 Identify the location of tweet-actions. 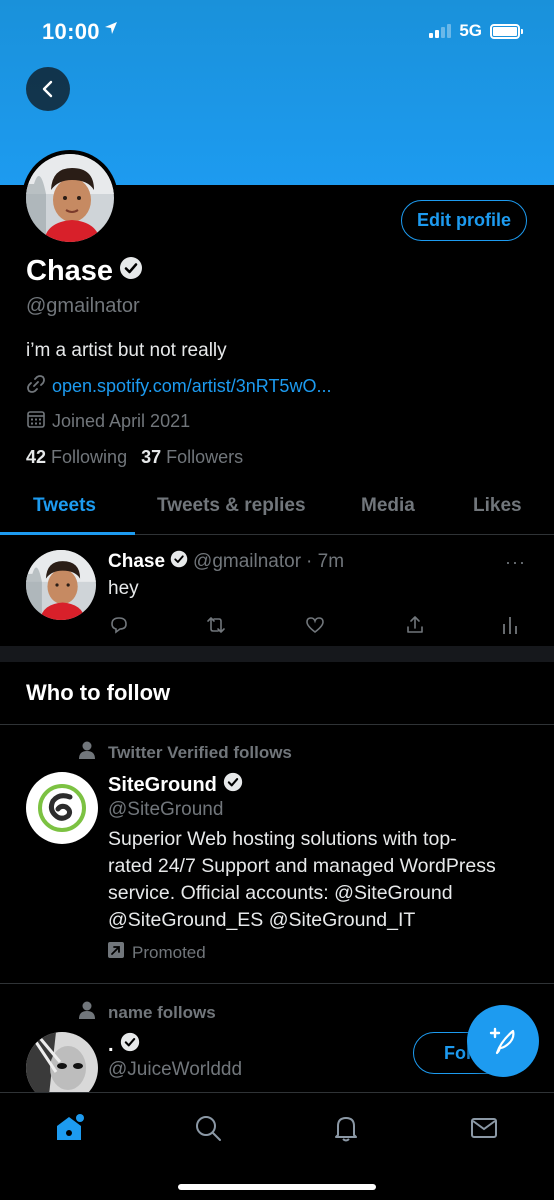
(318, 626).